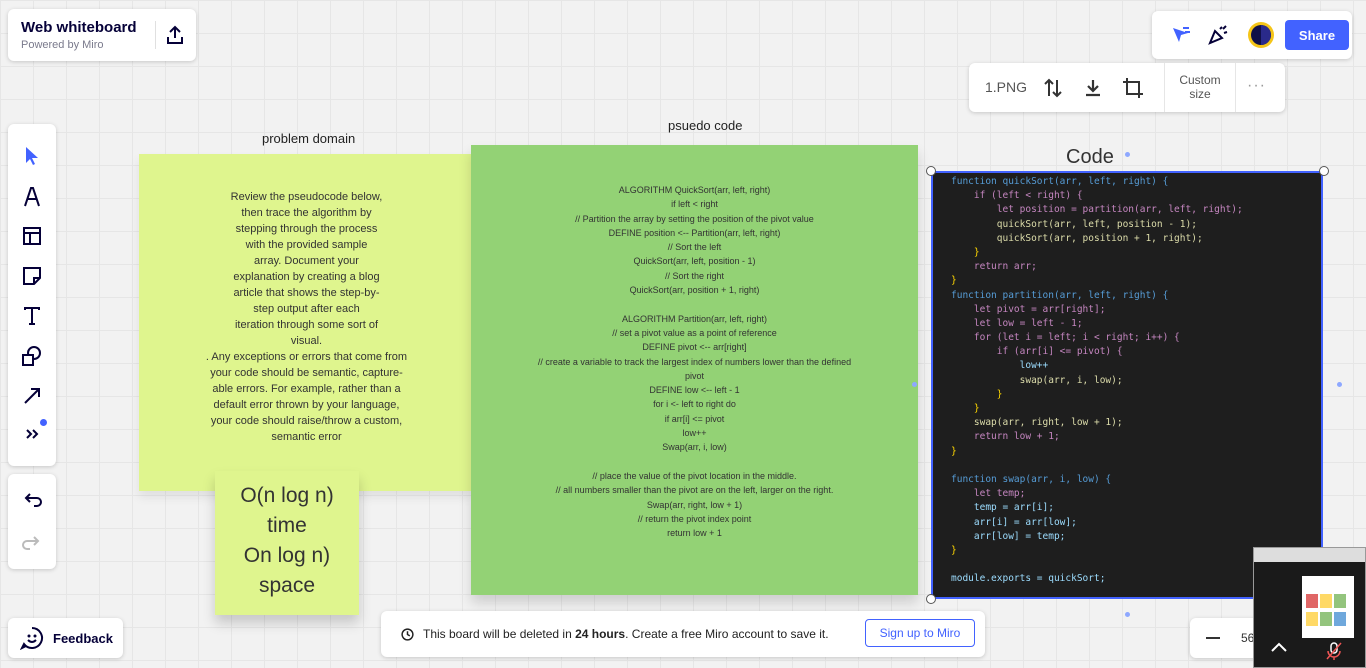 The width and height of the screenshot is (1366, 668). Describe the element at coordinates (920, 633) in the screenshot. I see `sign-up-button: Sign up to Miro` at that location.